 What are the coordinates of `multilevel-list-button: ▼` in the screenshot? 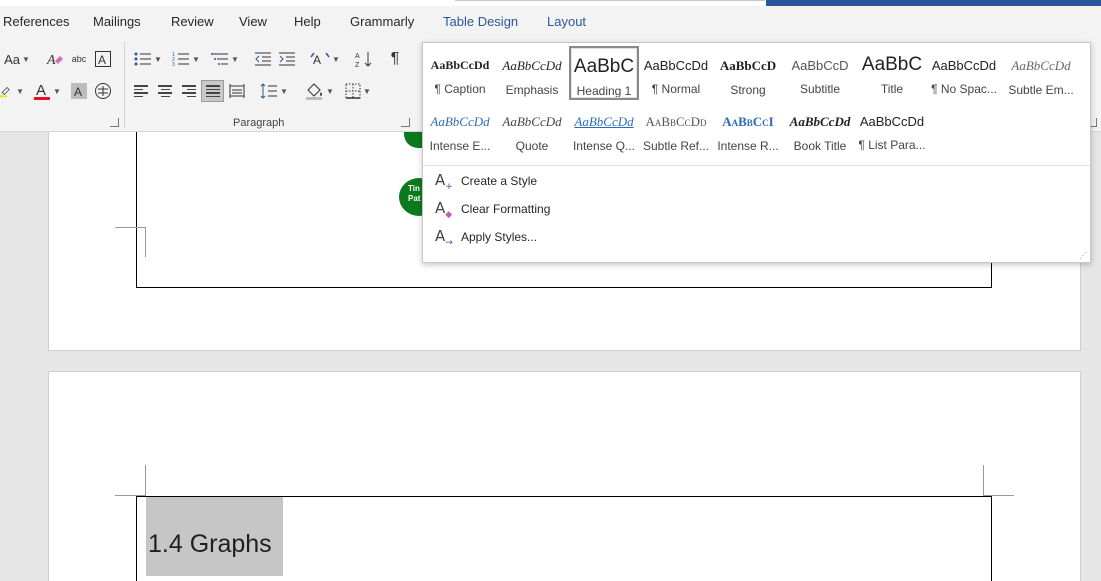 It's located at (225, 59).